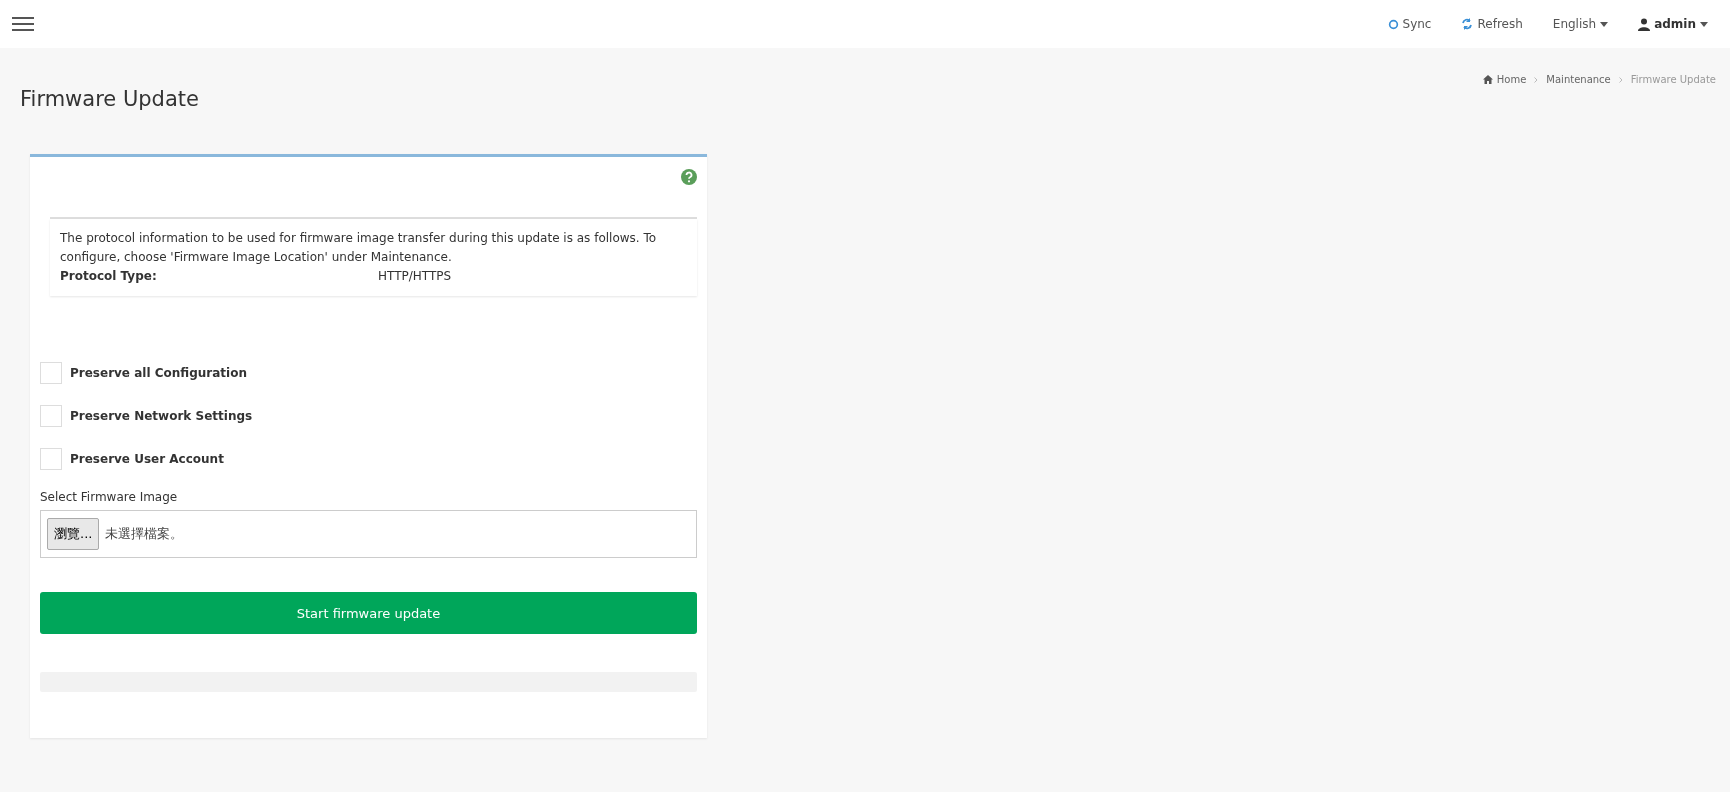  I want to click on help-icon, so click(689, 177).